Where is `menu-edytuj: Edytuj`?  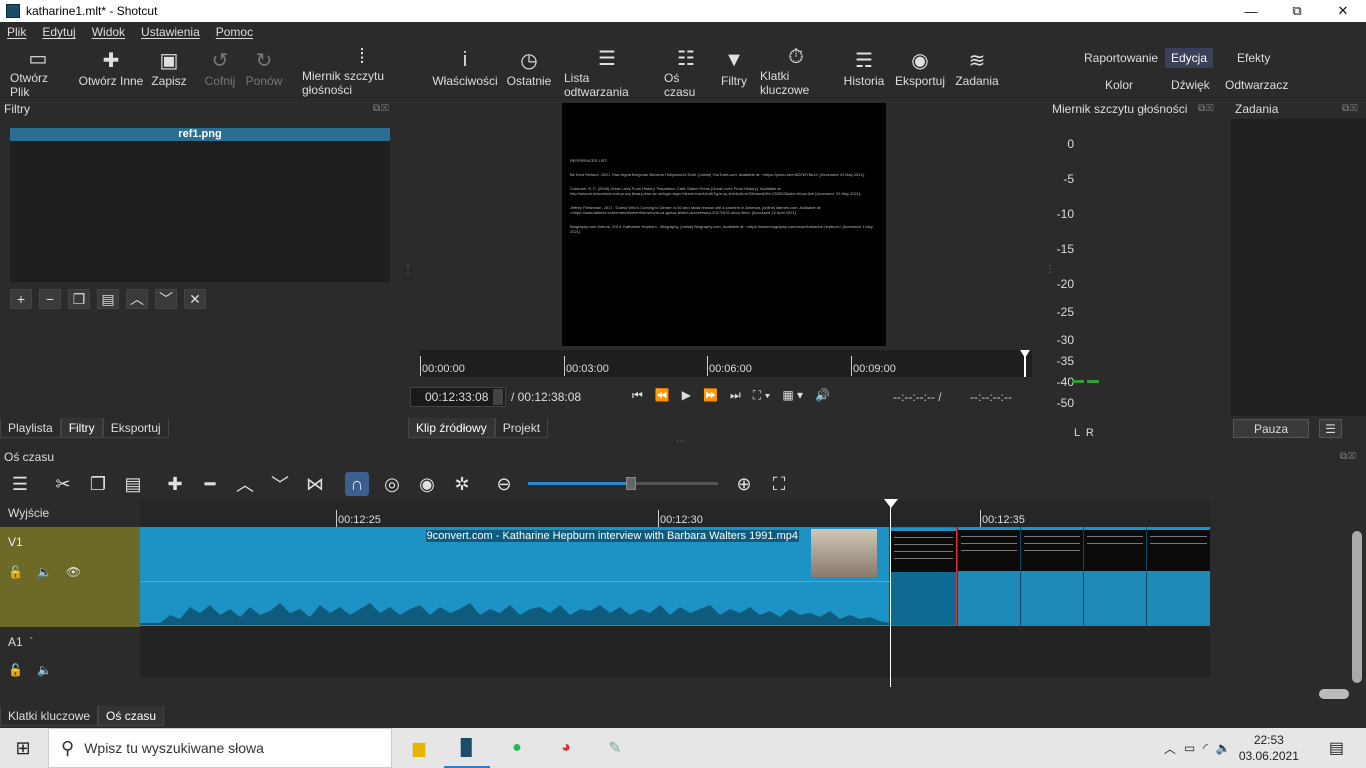
menu-edytuj: Edytuj is located at coordinates (58, 32).